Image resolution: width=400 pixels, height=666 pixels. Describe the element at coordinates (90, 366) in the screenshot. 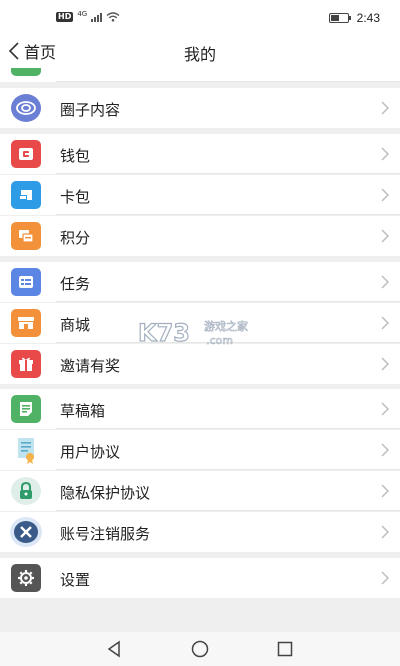

I see `menu-item-label: 邀请有奖` at that location.